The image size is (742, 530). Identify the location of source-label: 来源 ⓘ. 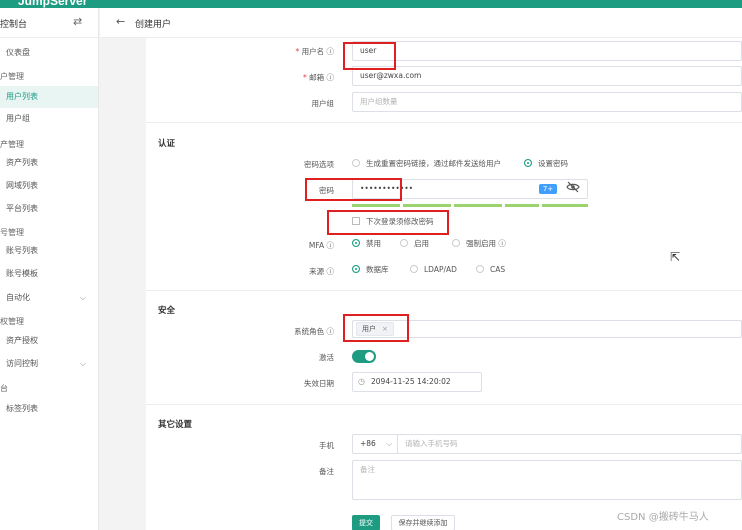
(321, 271).